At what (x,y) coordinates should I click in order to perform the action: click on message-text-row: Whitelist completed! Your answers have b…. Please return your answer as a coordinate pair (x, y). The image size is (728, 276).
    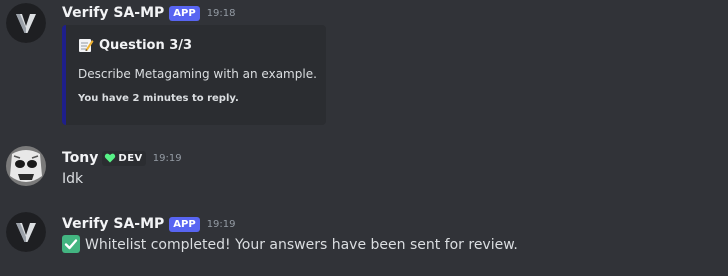
    Looking at the image, I should click on (290, 244).